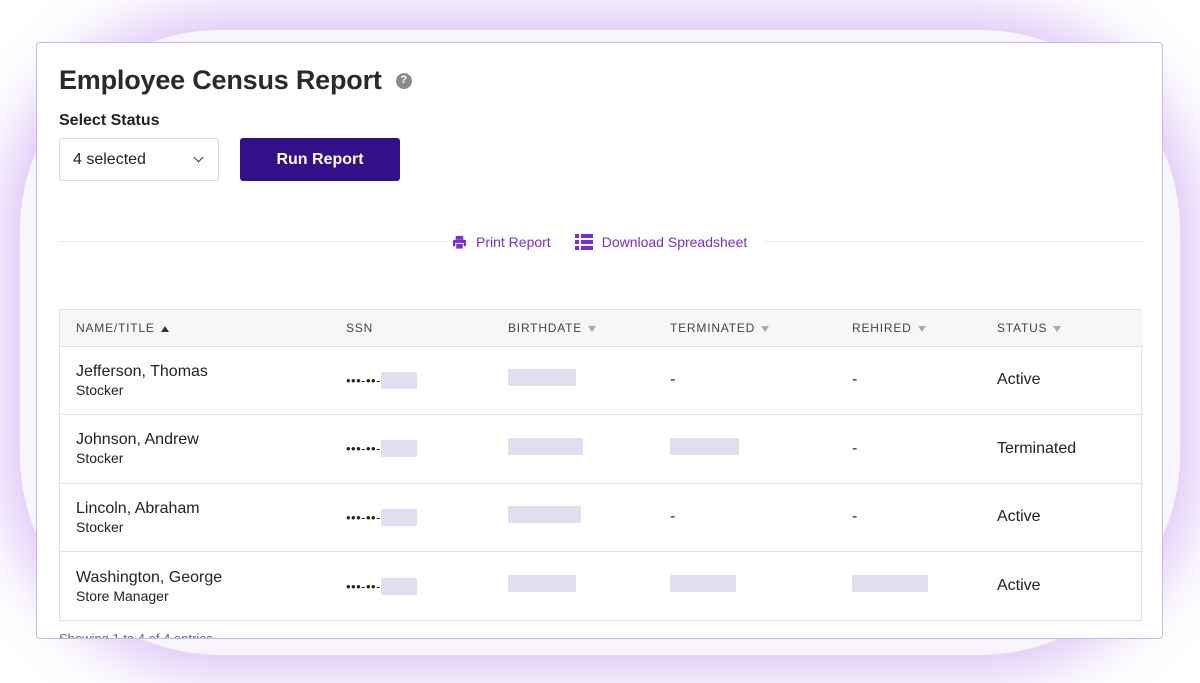 The image size is (1200, 683). What do you see at coordinates (459, 242) in the screenshot?
I see `printer-icon` at bounding box center [459, 242].